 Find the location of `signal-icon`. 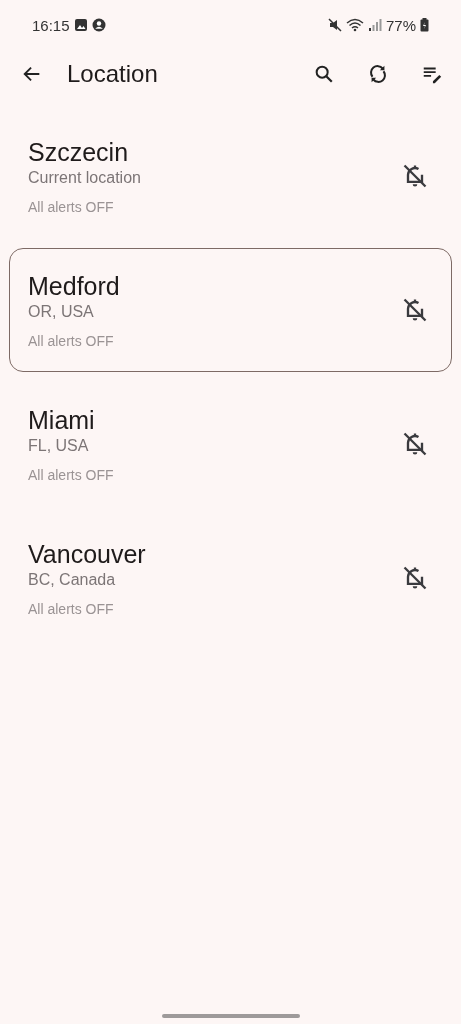

signal-icon is located at coordinates (374, 25).